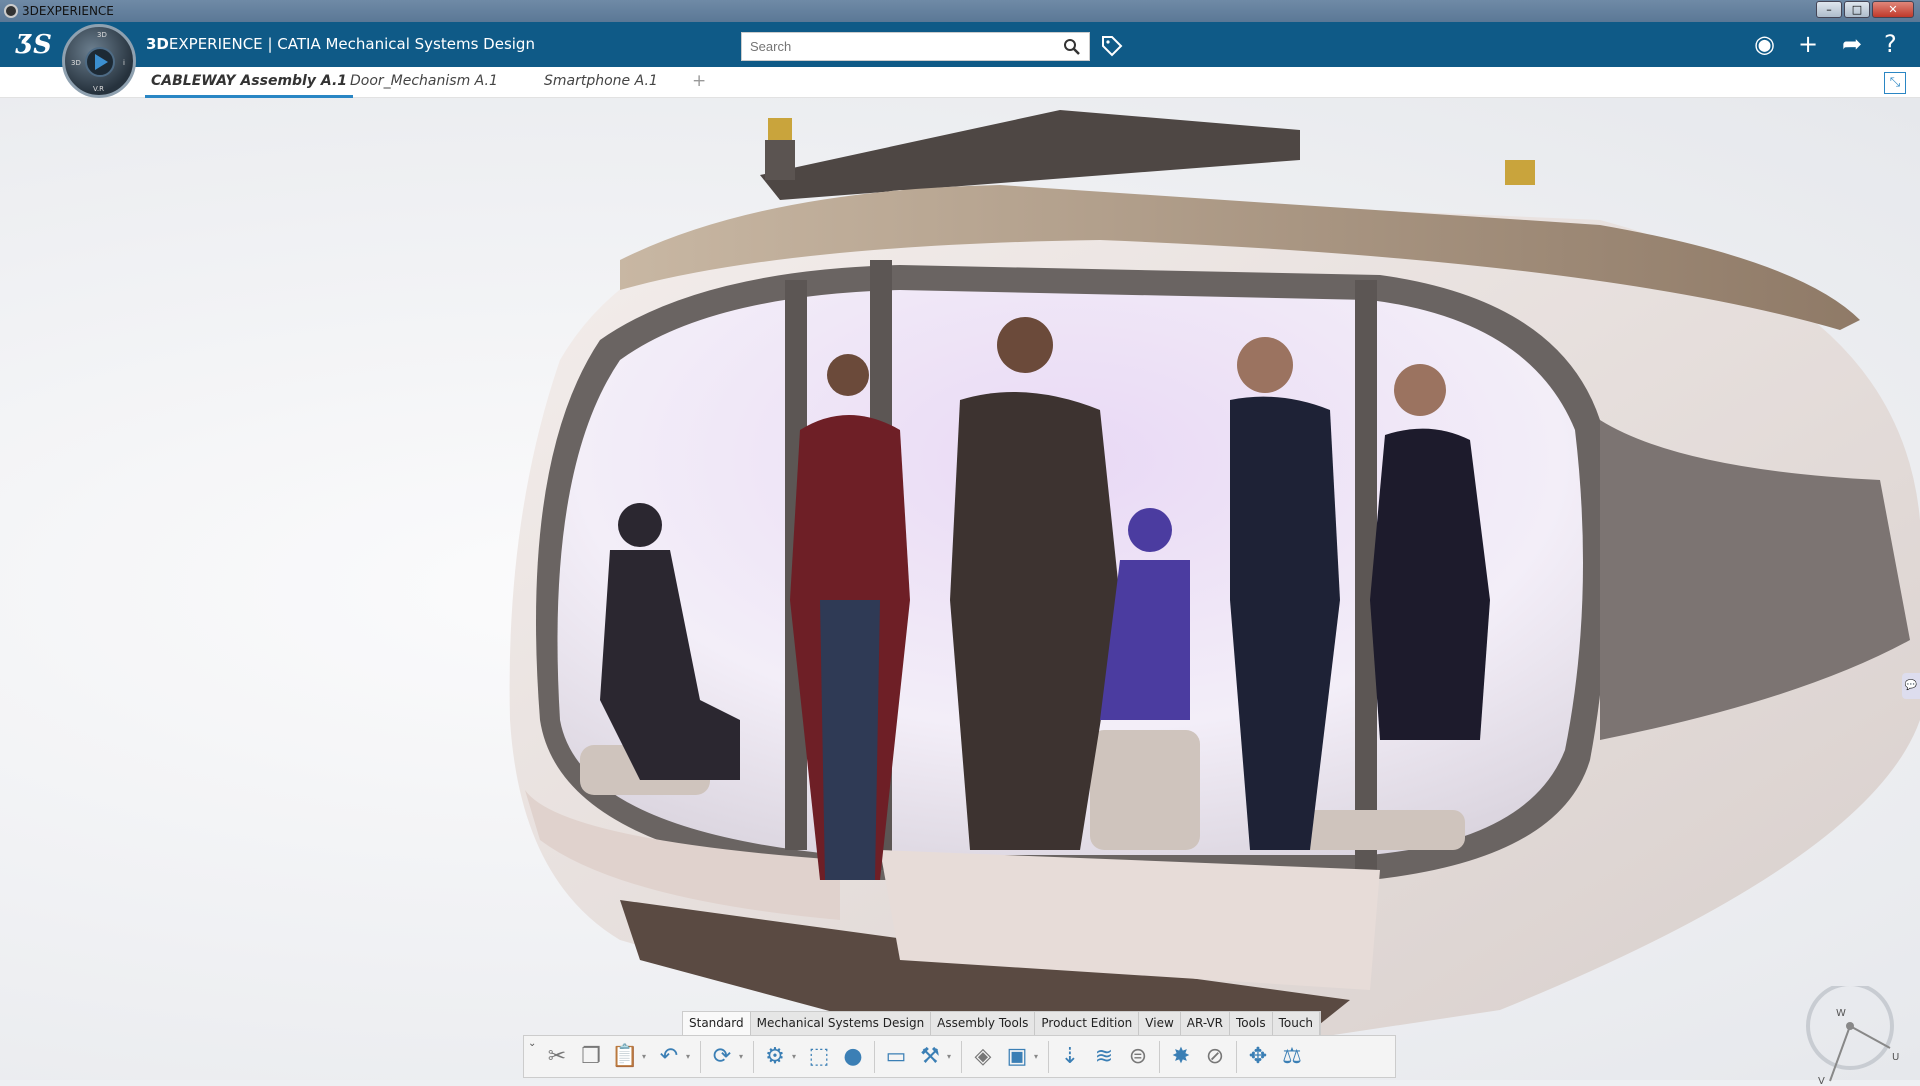 This screenshot has height=1086, width=1920. What do you see at coordinates (591, 1057) in the screenshot?
I see `copy-icon: ❐` at bounding box center [591, 1057].